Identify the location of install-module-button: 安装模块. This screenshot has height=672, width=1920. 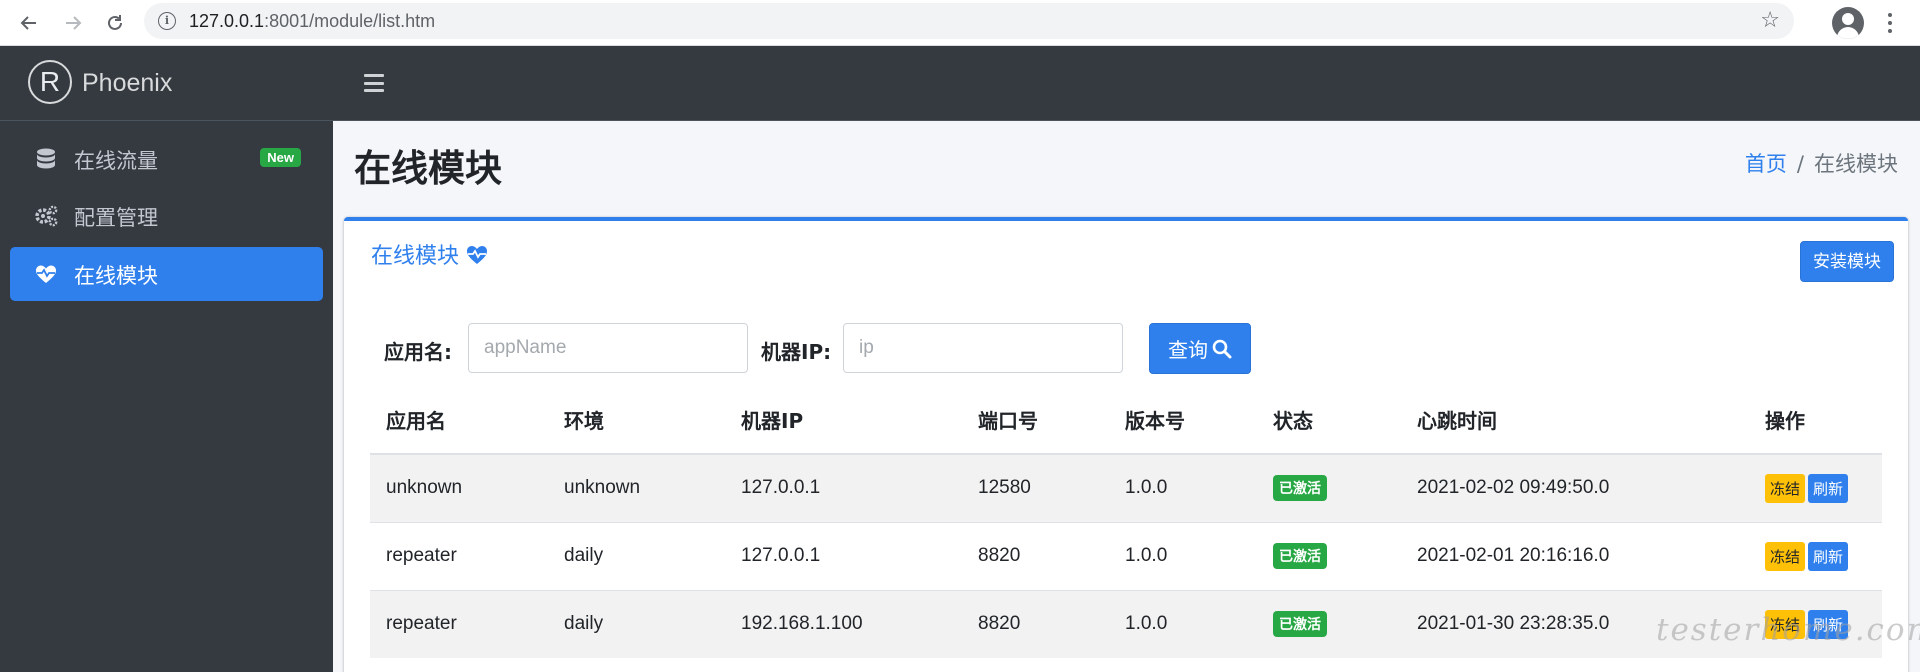
(1847, 261).